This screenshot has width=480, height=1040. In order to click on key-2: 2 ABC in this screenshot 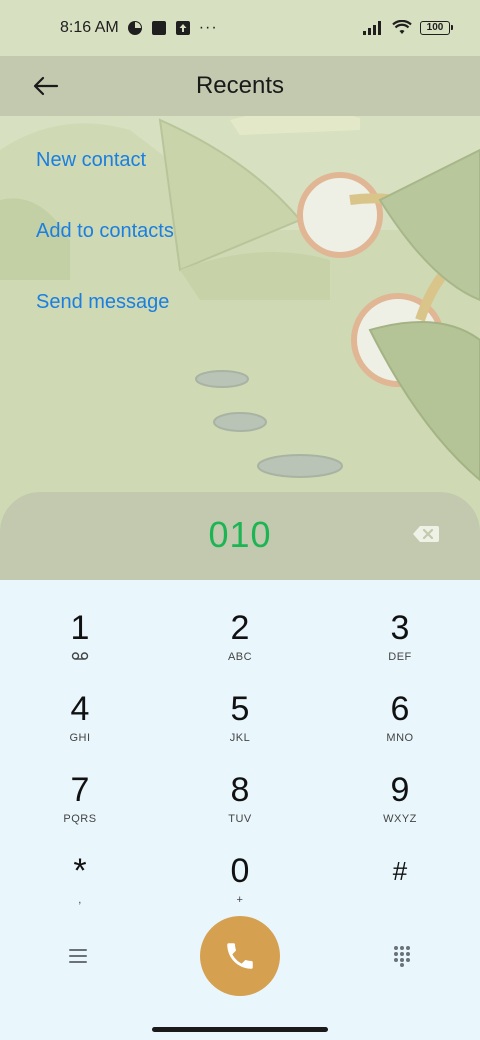, I will do `click(240, 634)`.